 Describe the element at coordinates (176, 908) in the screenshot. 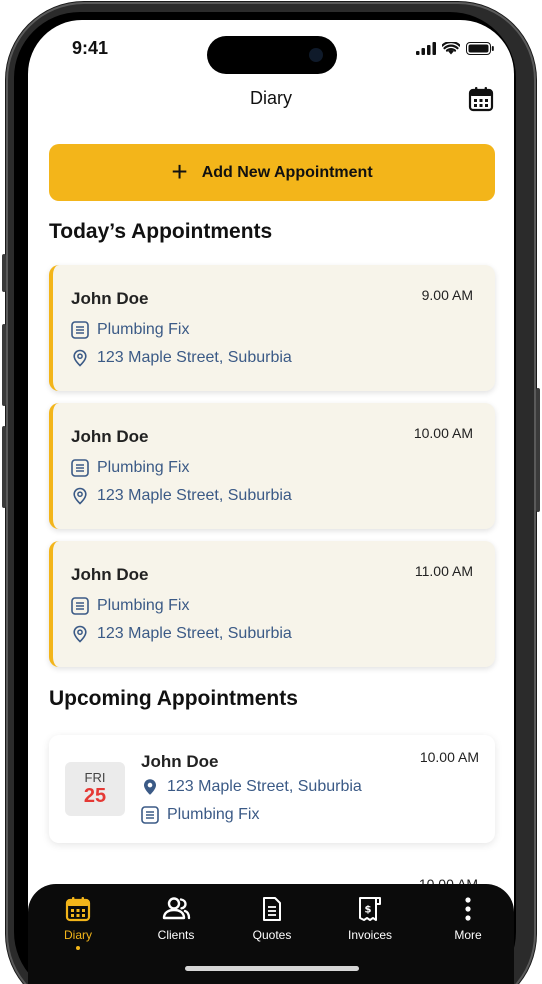

I see `users-icon` at that location.